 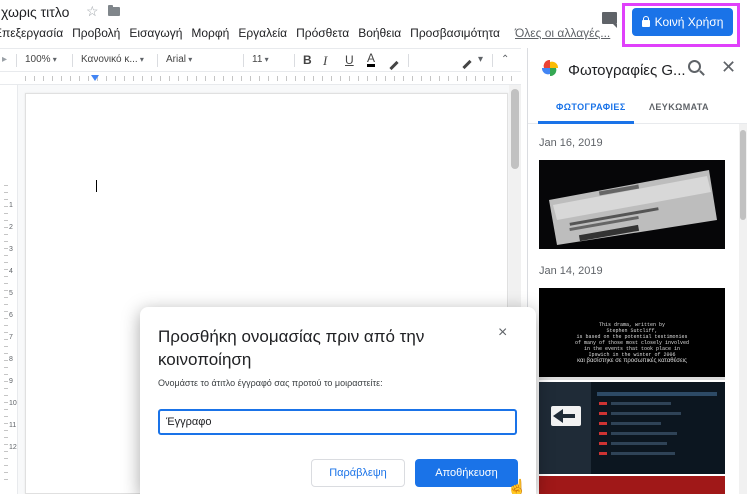 What do you see at coordinates (480, 59) in the screenshot?
I see `editing-mode-caret-icon: ▾` at bounding box center [480, 59].